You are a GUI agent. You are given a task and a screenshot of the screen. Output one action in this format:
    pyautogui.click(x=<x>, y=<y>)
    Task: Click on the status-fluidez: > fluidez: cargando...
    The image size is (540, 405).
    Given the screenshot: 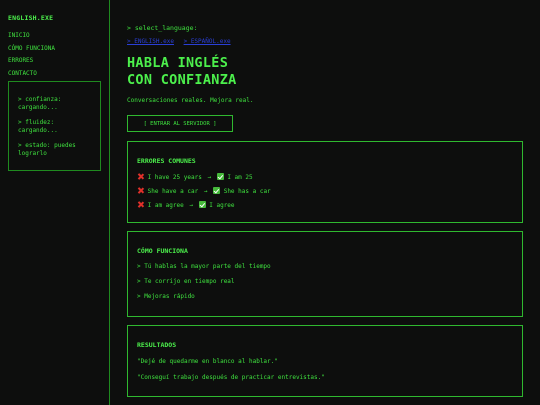 What is the action you would take?
    pyautogui.click(x=38, y=126)
    